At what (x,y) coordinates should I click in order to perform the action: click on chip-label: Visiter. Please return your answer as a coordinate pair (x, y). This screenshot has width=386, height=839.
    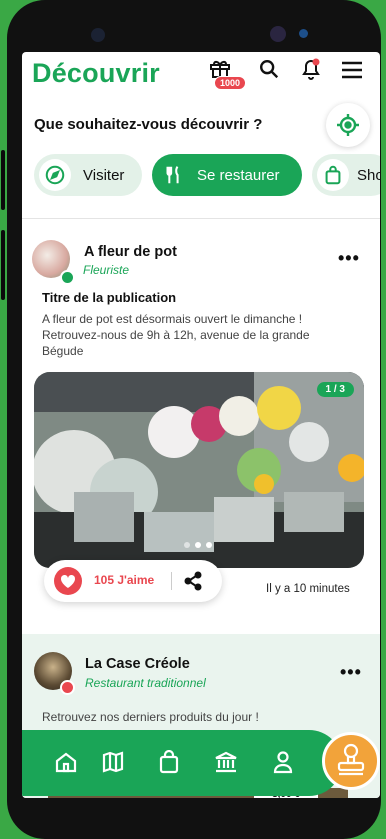
    Looking at the image, I should click on (104, 175).